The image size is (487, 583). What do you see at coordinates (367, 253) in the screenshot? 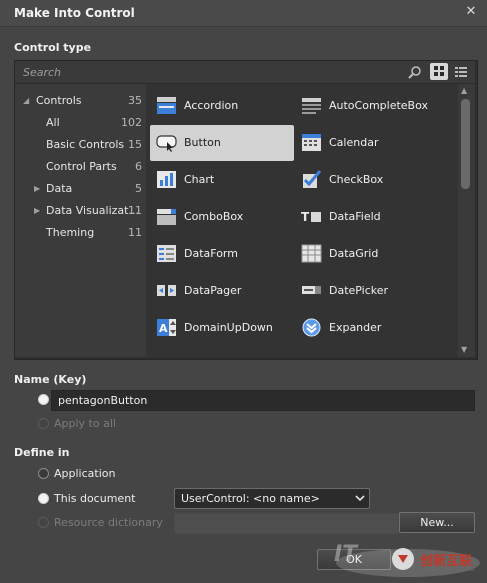
I see `control-item-datagrid: DataGrid` at bounding box center [367, 253].